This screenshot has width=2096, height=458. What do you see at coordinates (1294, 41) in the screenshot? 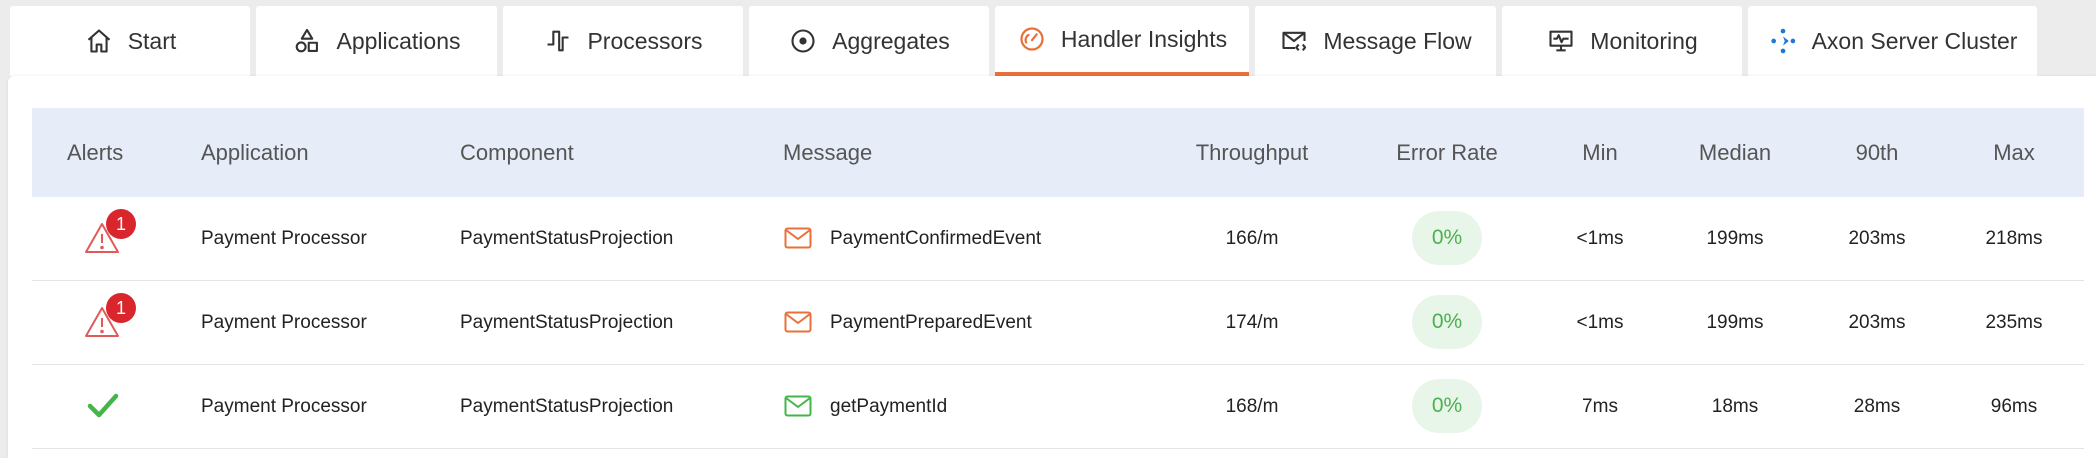
I see `envelope-code-icon` at bounding box center [1294, 41].